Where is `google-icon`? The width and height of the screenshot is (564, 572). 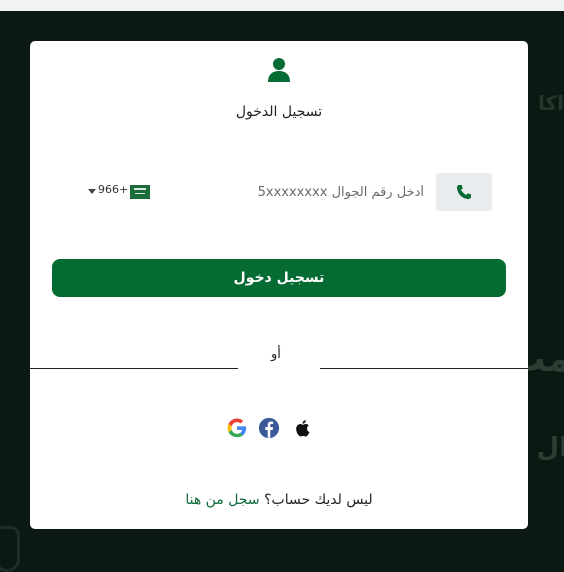
google-icon is located at coordinates (237, 428).